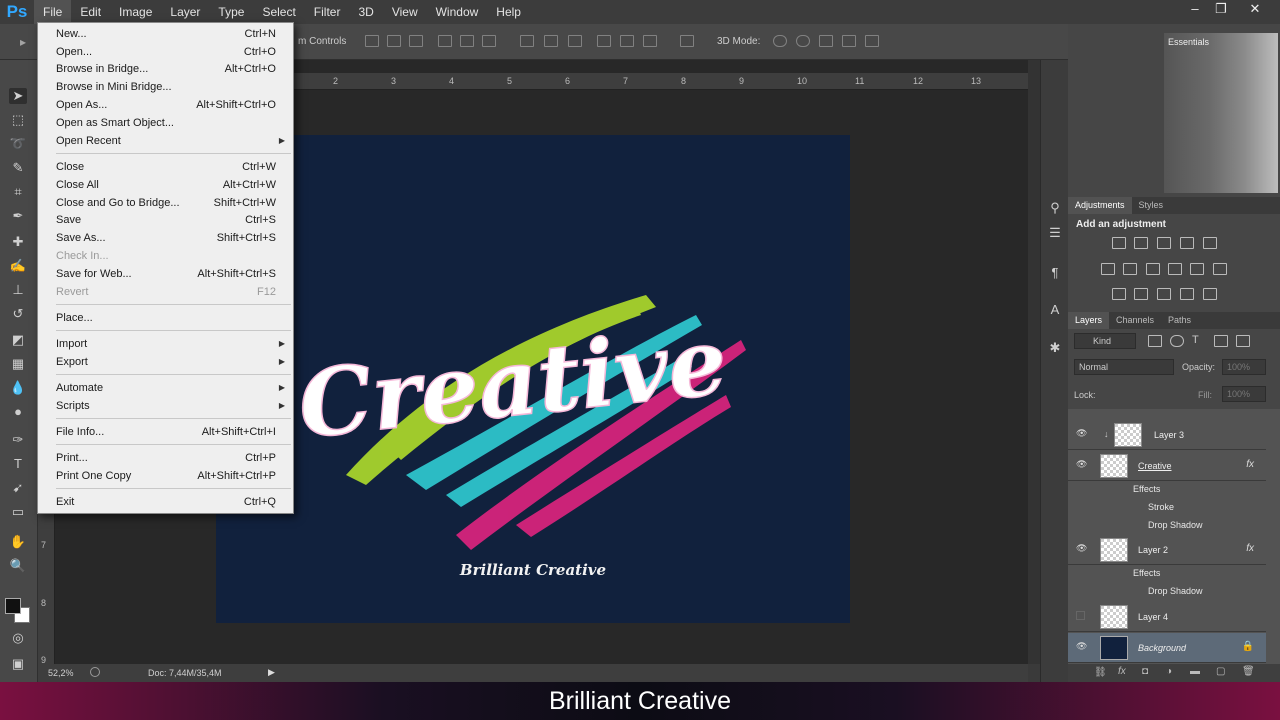  What do you see at coordinates (18, 216) in the screenshot?
I see `eyedropper-tool-icon: ✒` at bounding box center [18, 216].